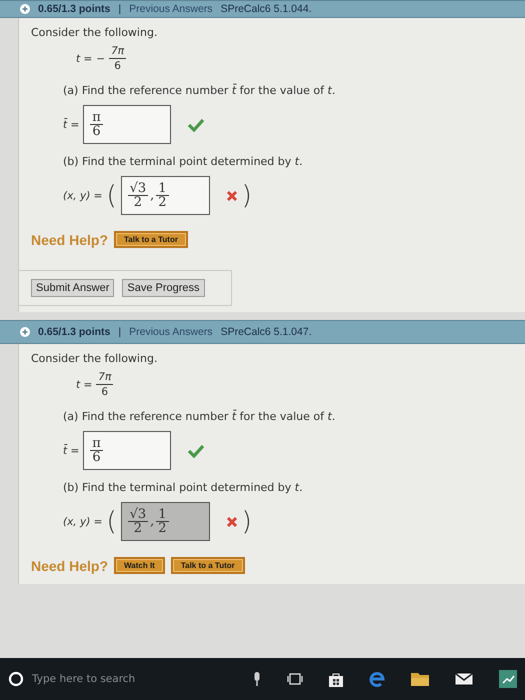 This screenshot has height=700, width=525. What do you see at coordinates (257, 679) in the screenshot?
I see `microphone-icon` at bounding box center [257, 679].